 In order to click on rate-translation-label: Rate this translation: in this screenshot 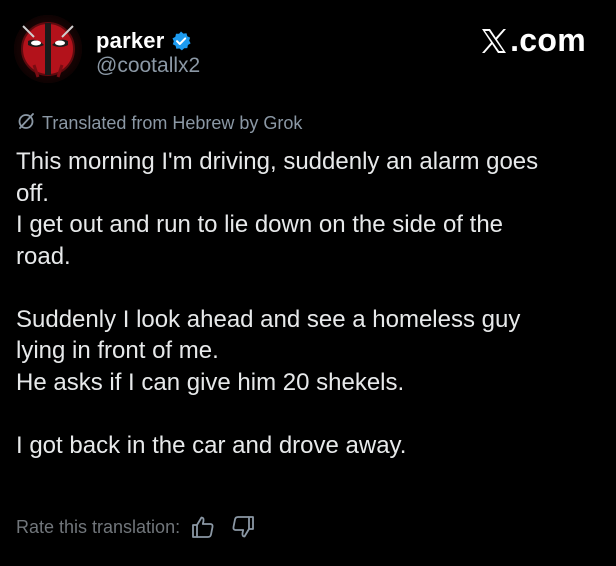, I will do `click(98, 526)`.